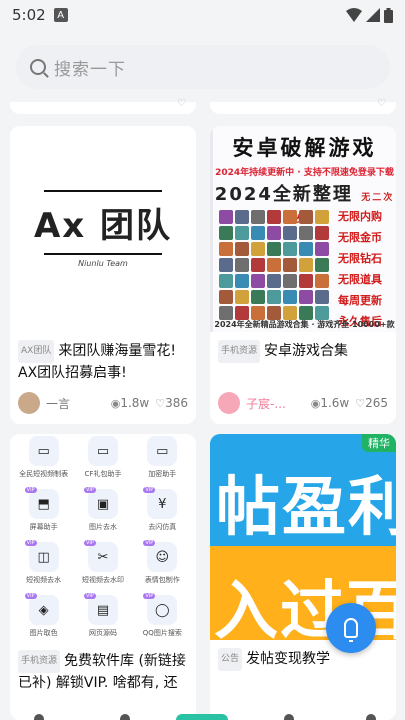 This screenshot has width=405, height=720. Describe the element at coordinates (162, 527) in the screenshot. I see `tool-label: 去闪仿真` at that location.